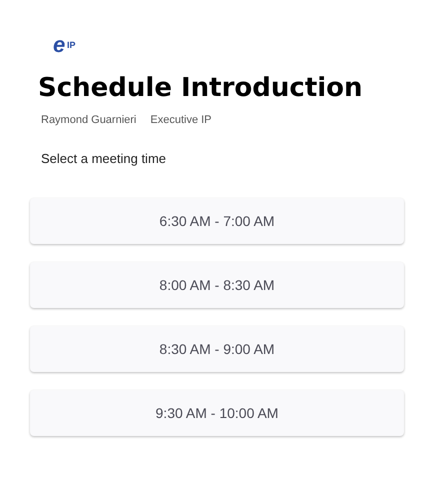 This screenshot has height=484, width=436. I want to click on time-slot-button: 8:30 AM - 9:00 AM, so click(217, 349).